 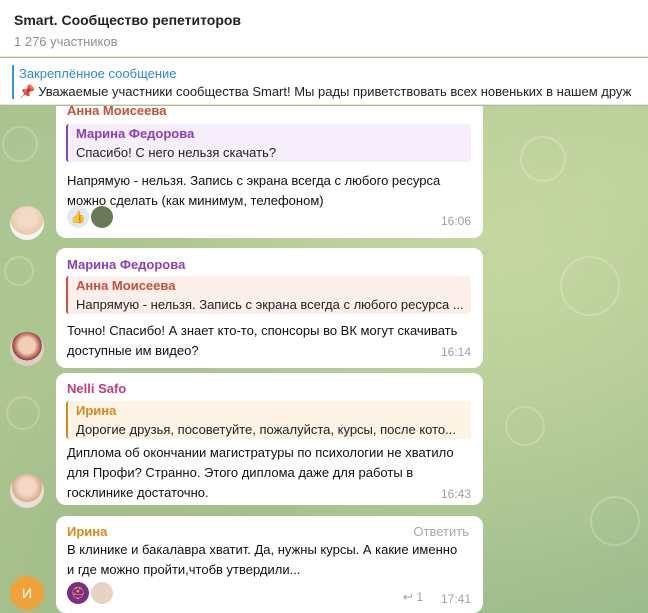 I want to click on pinned-indicator, so click(x=13, y=82).